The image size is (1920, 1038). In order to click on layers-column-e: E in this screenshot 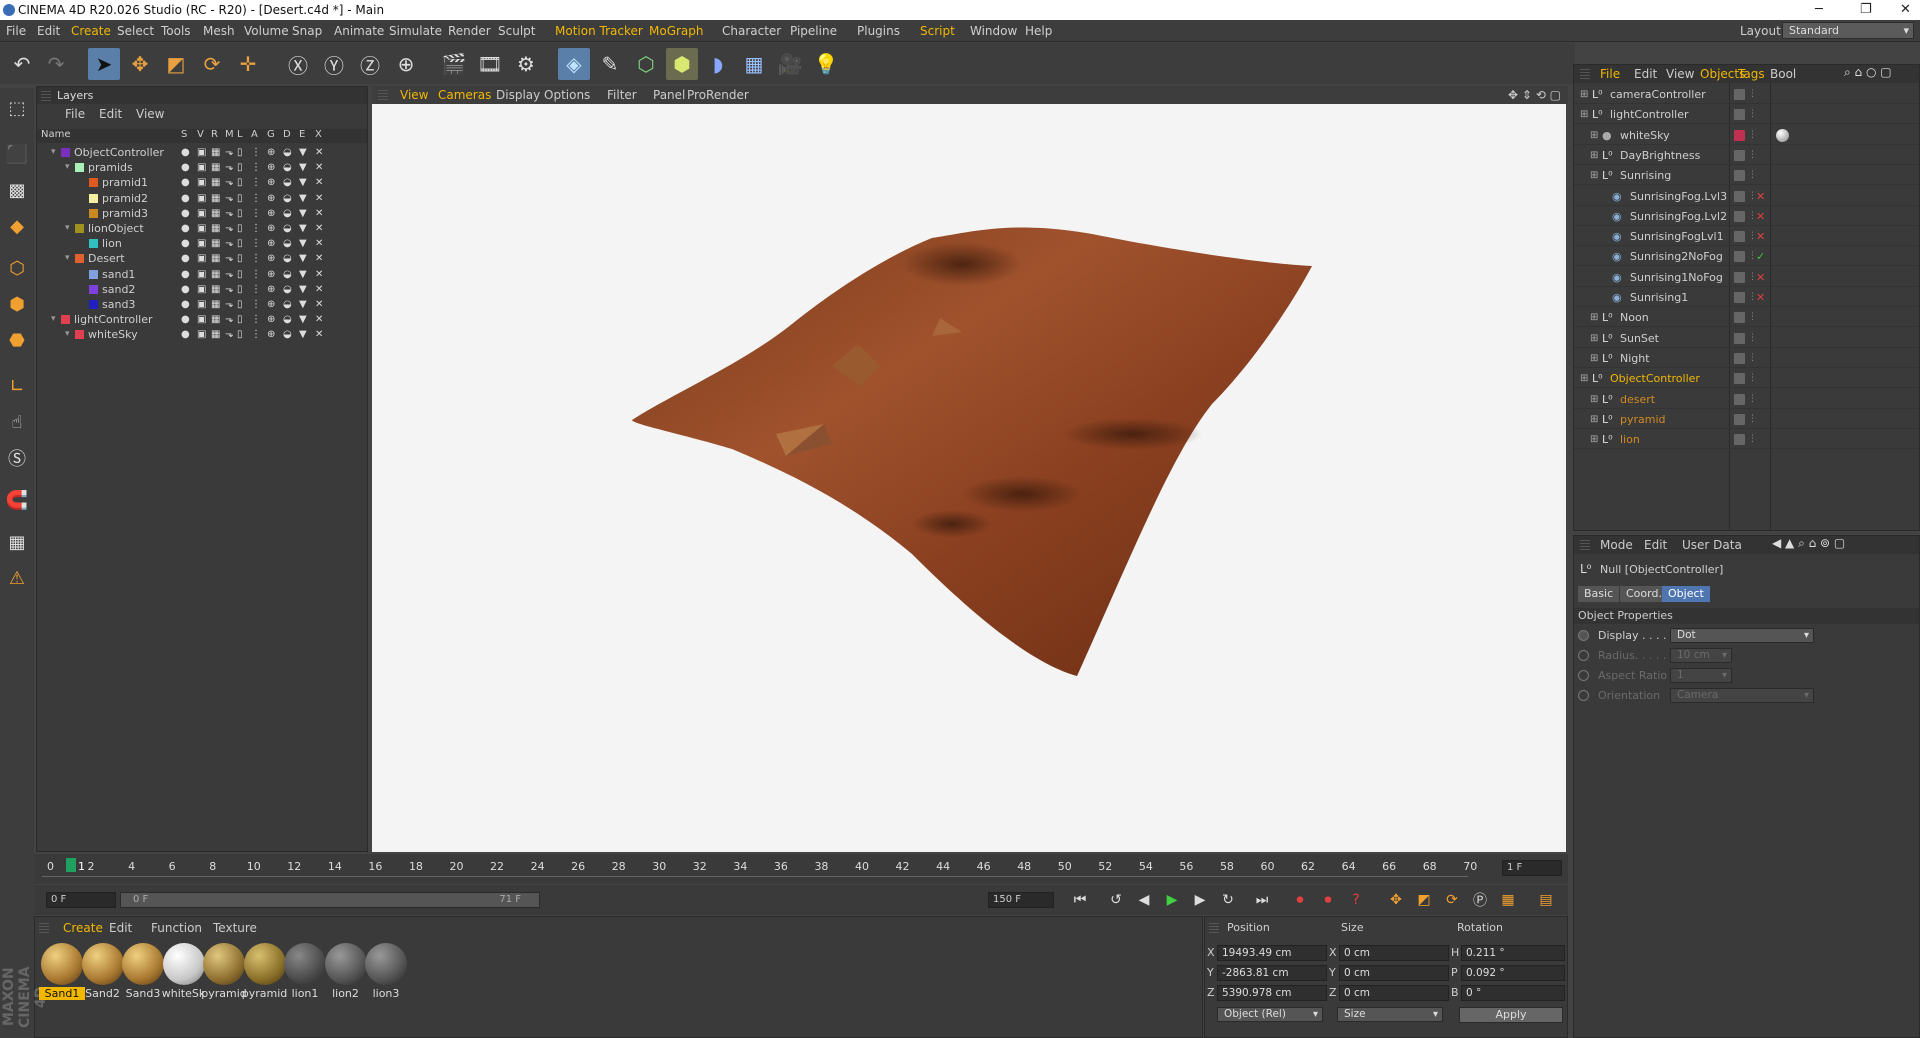, I will do `click(302, 134)`.